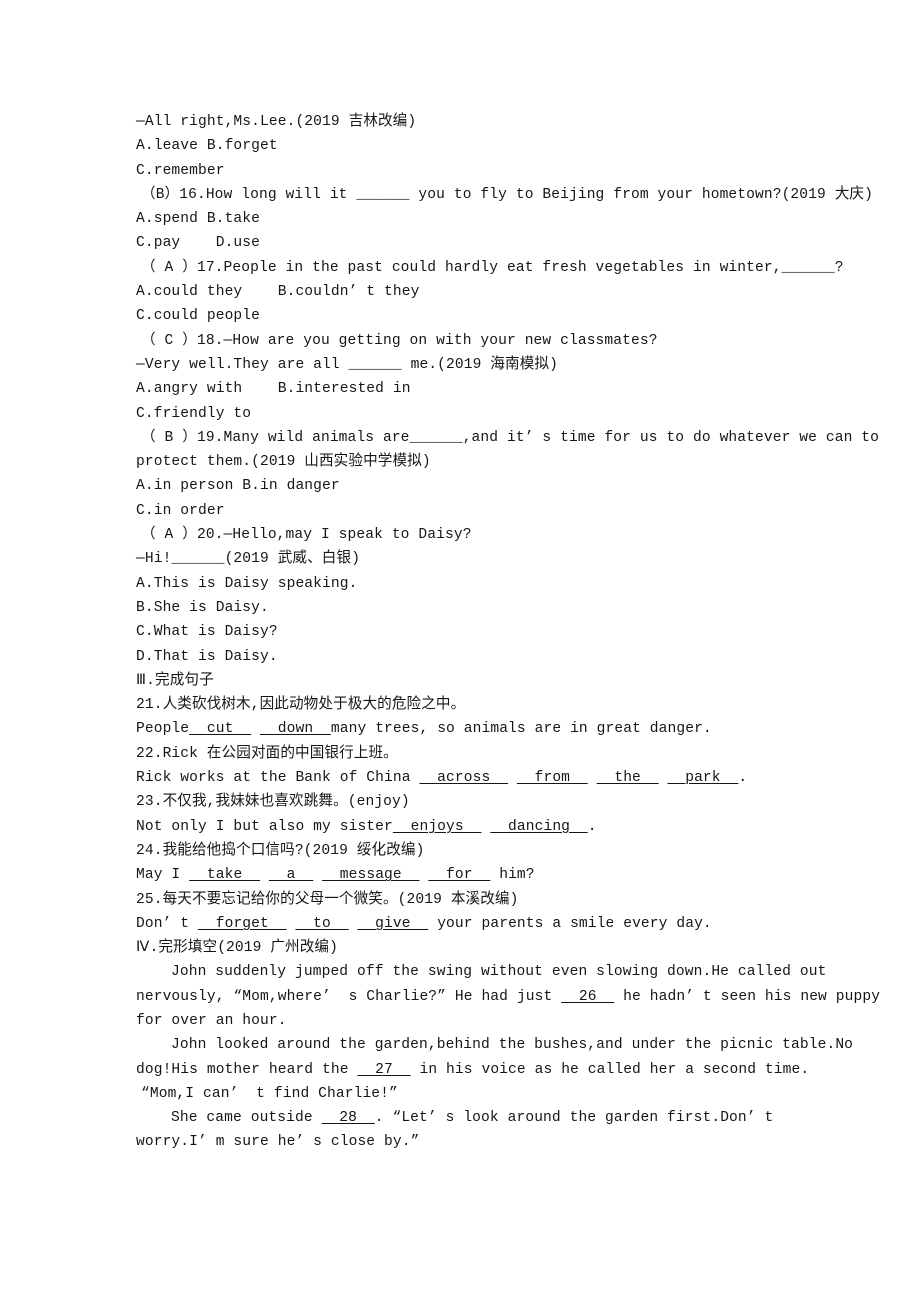  What do you see at coordinates (481, 414) in the screenshot?
I see `text-line: C.friendly to` at bounding box center [481, 414].